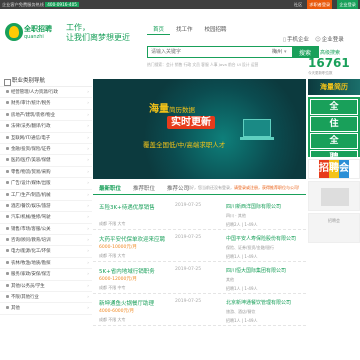 The height and width of the screenshot is (360, 360). What do you see at coordinates (126, 303) in the screenshot?
I see `job-title: 新坤通鱼火锅餐厅助理` at bounding box center [126, 303].